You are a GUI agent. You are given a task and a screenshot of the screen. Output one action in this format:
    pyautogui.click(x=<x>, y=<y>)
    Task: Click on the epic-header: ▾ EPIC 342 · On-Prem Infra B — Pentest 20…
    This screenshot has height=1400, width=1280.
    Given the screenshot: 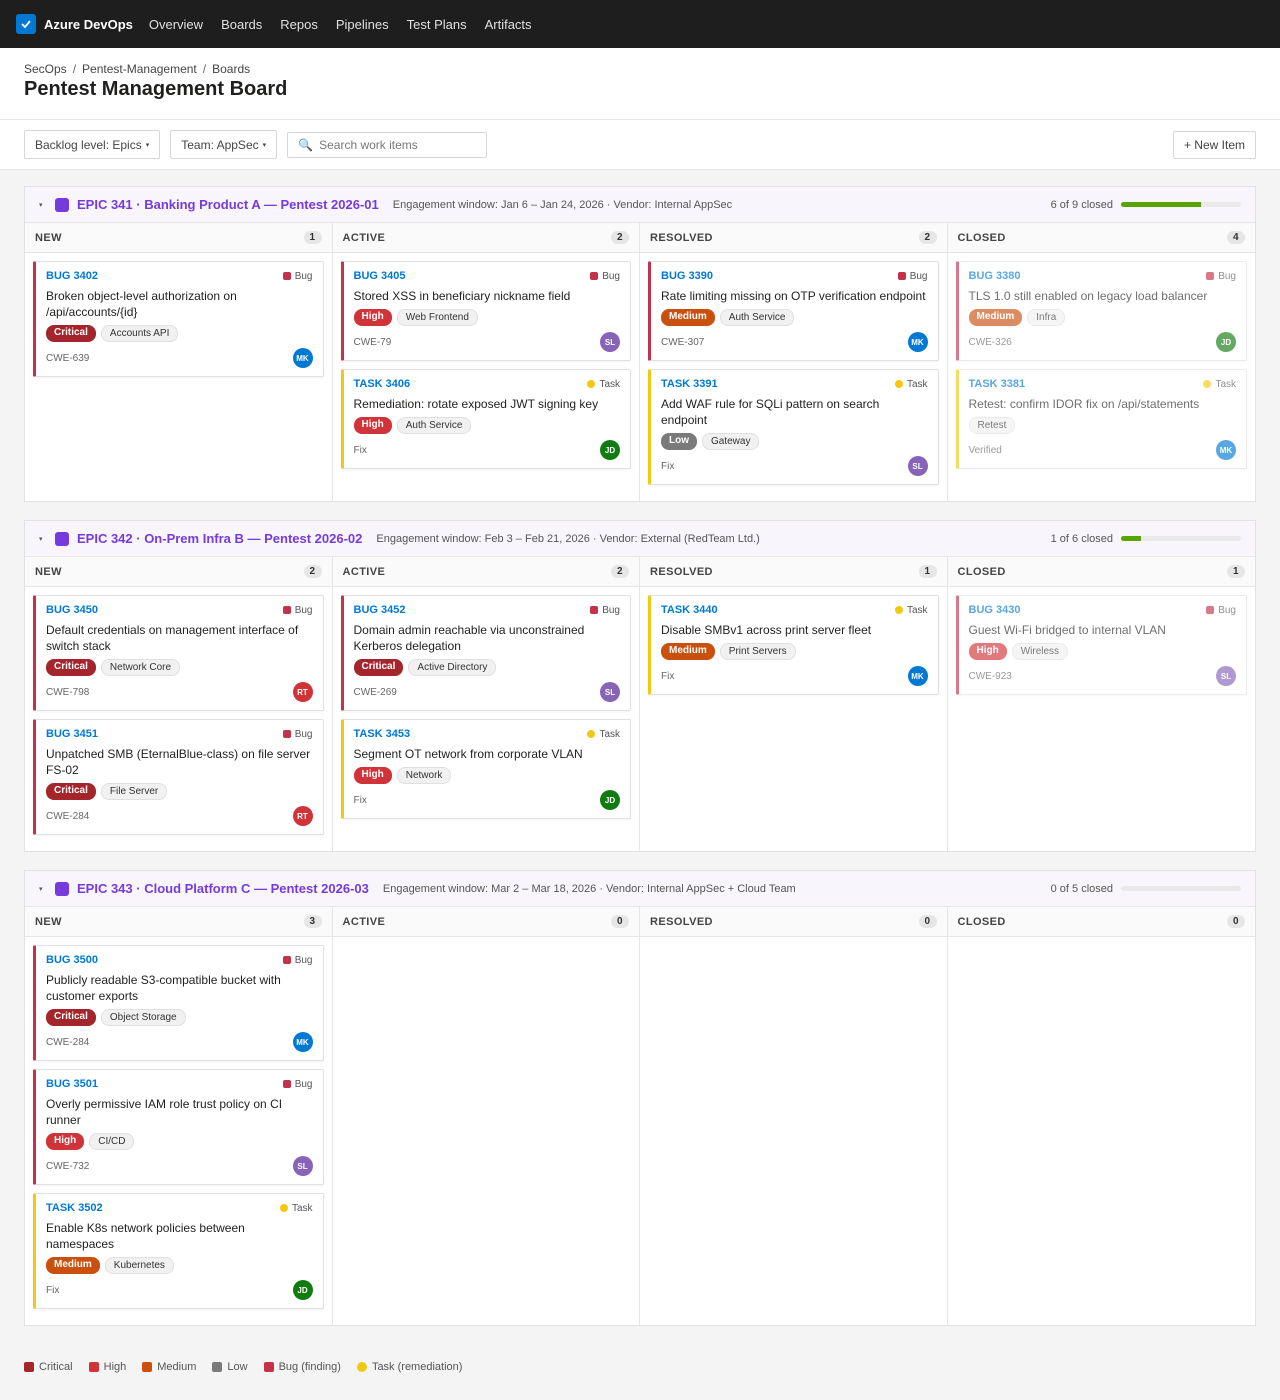 What is the action you would take?
    pyautogui.click(x=640, y=539)
    